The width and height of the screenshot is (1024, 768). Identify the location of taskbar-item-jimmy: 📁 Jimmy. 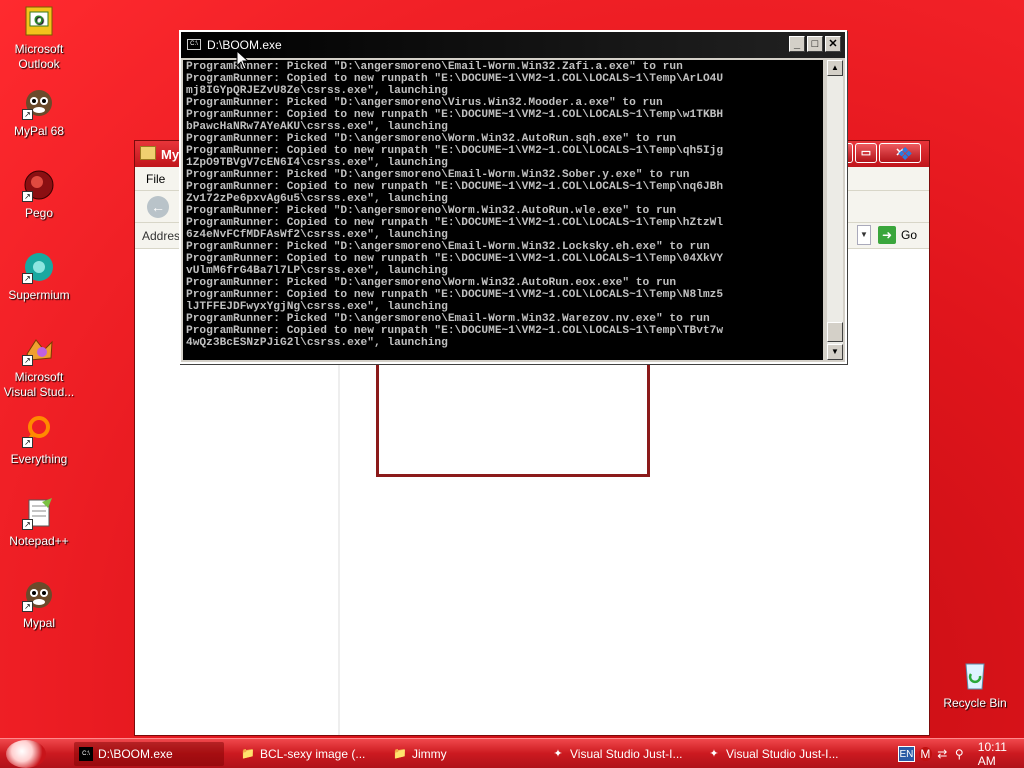
(463, 754).